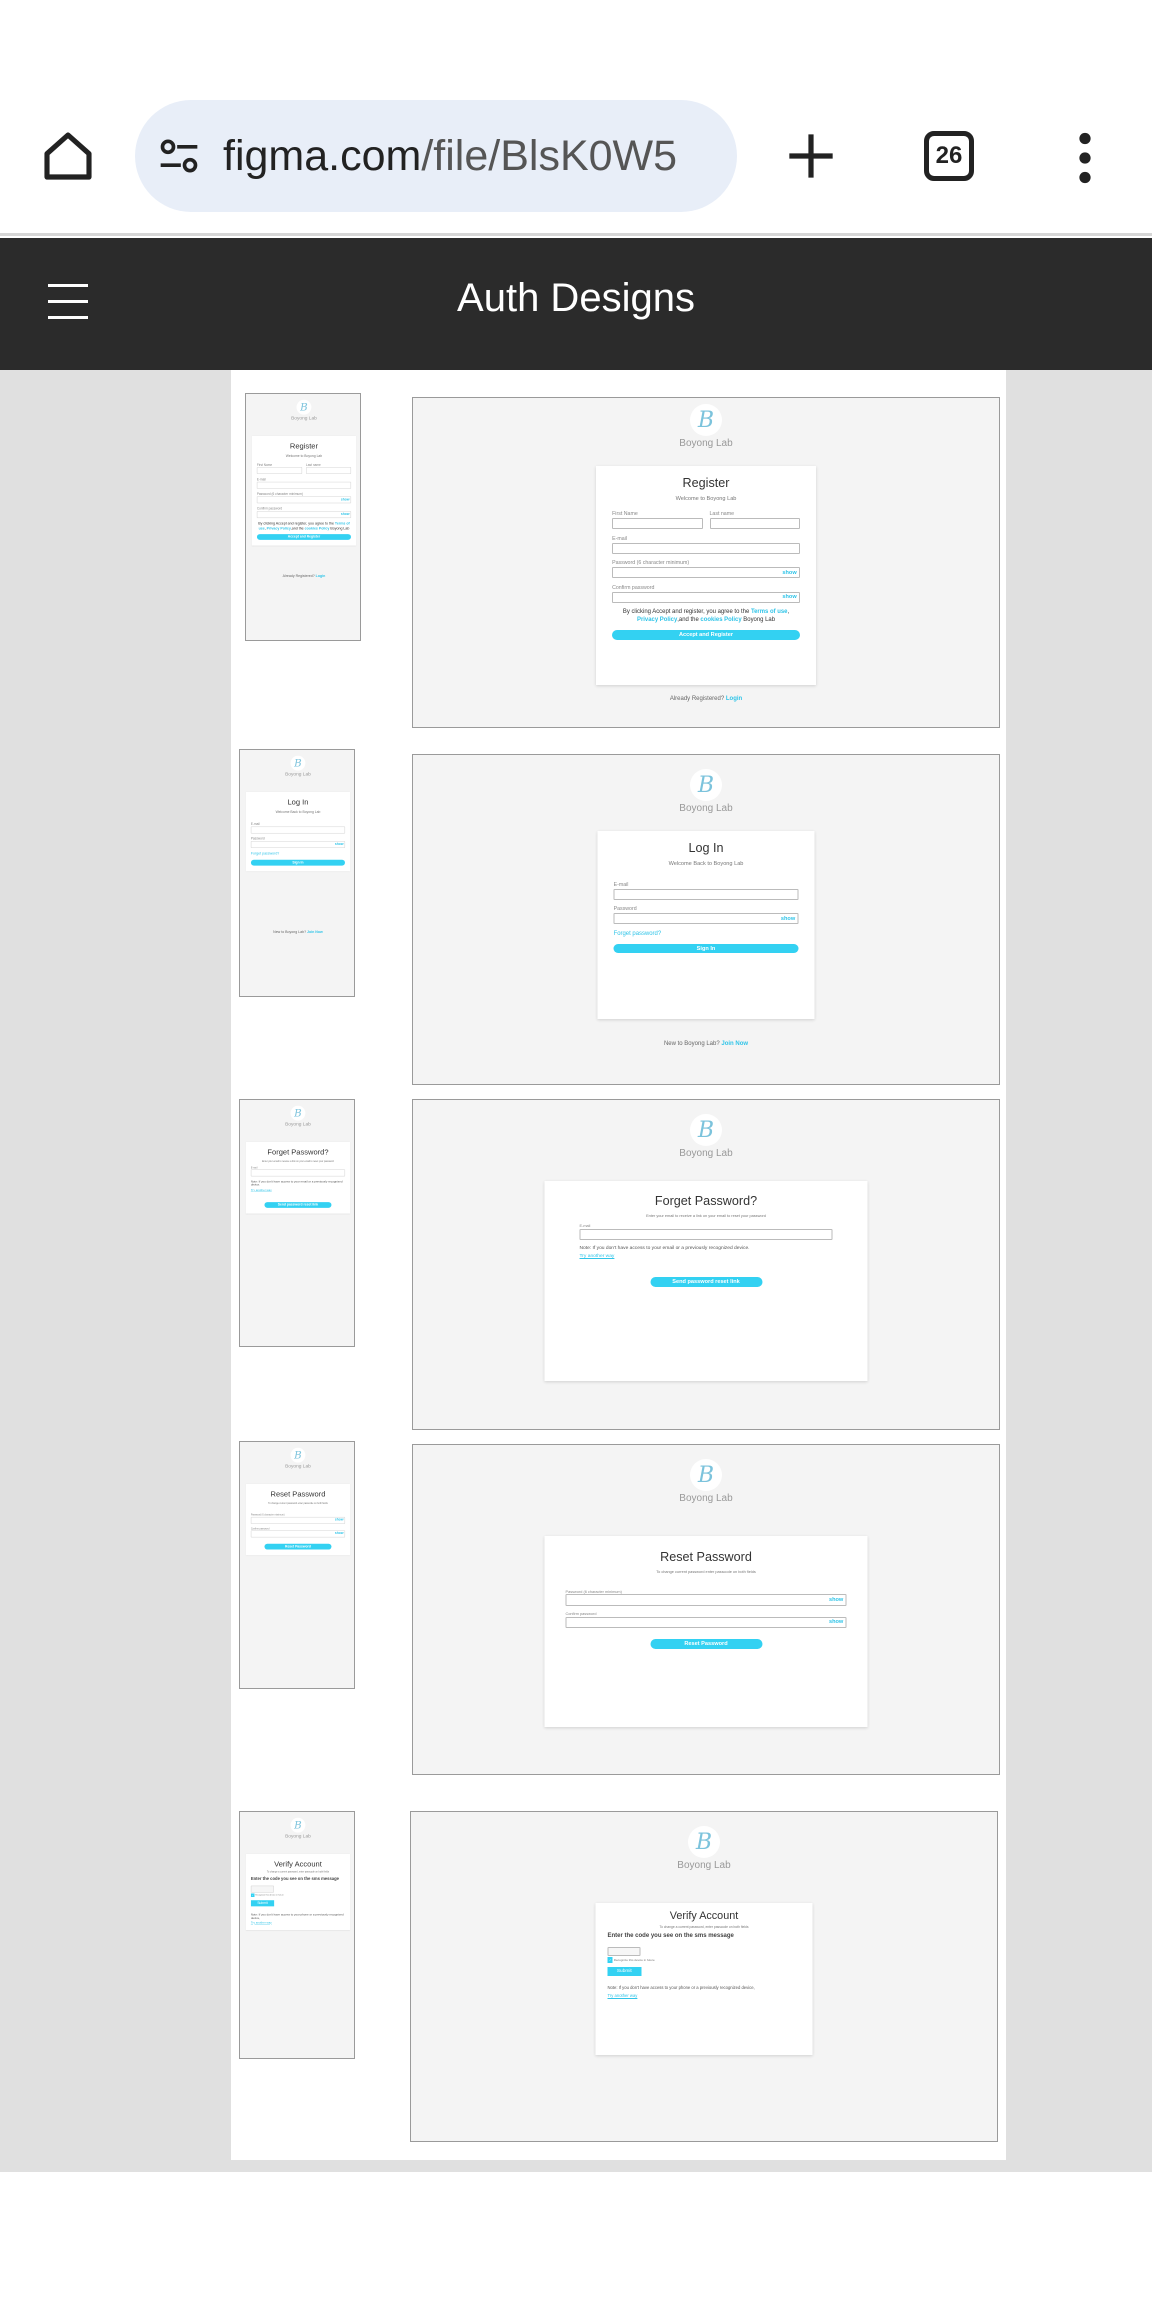 The height and width of the screenshot is (2304, 1152). Describe the element at coordinates (436, 156) in the screenshot. I see `url-bar: figma.com/file/BlsK0W5` at that location.